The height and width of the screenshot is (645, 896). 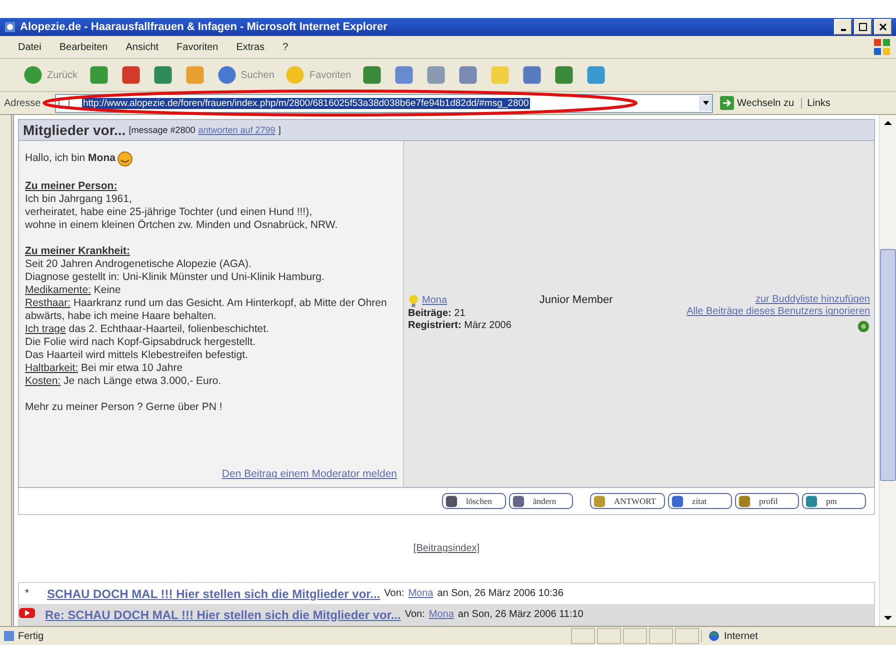 What do you see at coordinates (576, 300) in the screenshot?
I see `user-rank: Junior Member` at bounding box center [576, 300].